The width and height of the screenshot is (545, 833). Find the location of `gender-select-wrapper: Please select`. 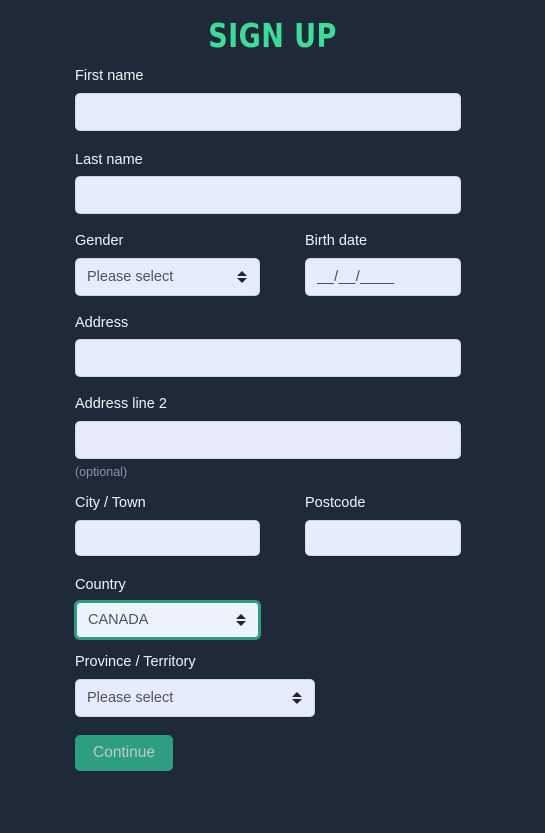

gender-select-wrapper: Please select is located at coordinates (167, 276).